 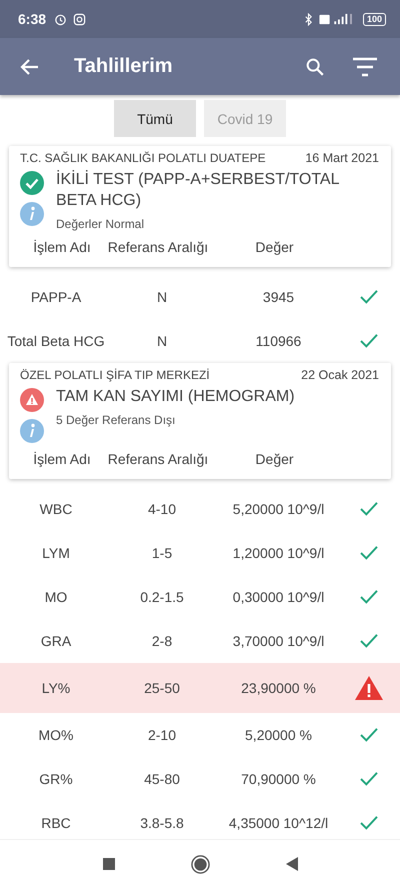 What do you see at coordinates (162, 779) in the screenshot?
I see `table-cell-text: 45-80` at bounding box center [162, 779].